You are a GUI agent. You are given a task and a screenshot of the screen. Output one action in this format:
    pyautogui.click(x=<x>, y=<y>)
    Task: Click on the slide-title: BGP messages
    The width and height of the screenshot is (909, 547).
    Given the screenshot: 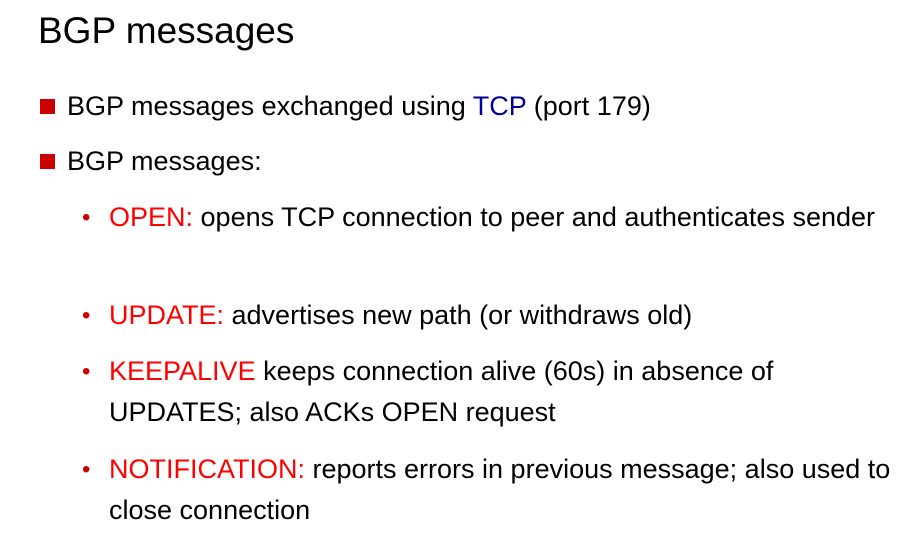 What is the action you would take?
    pyautogui.click(x=166, y=30)
    